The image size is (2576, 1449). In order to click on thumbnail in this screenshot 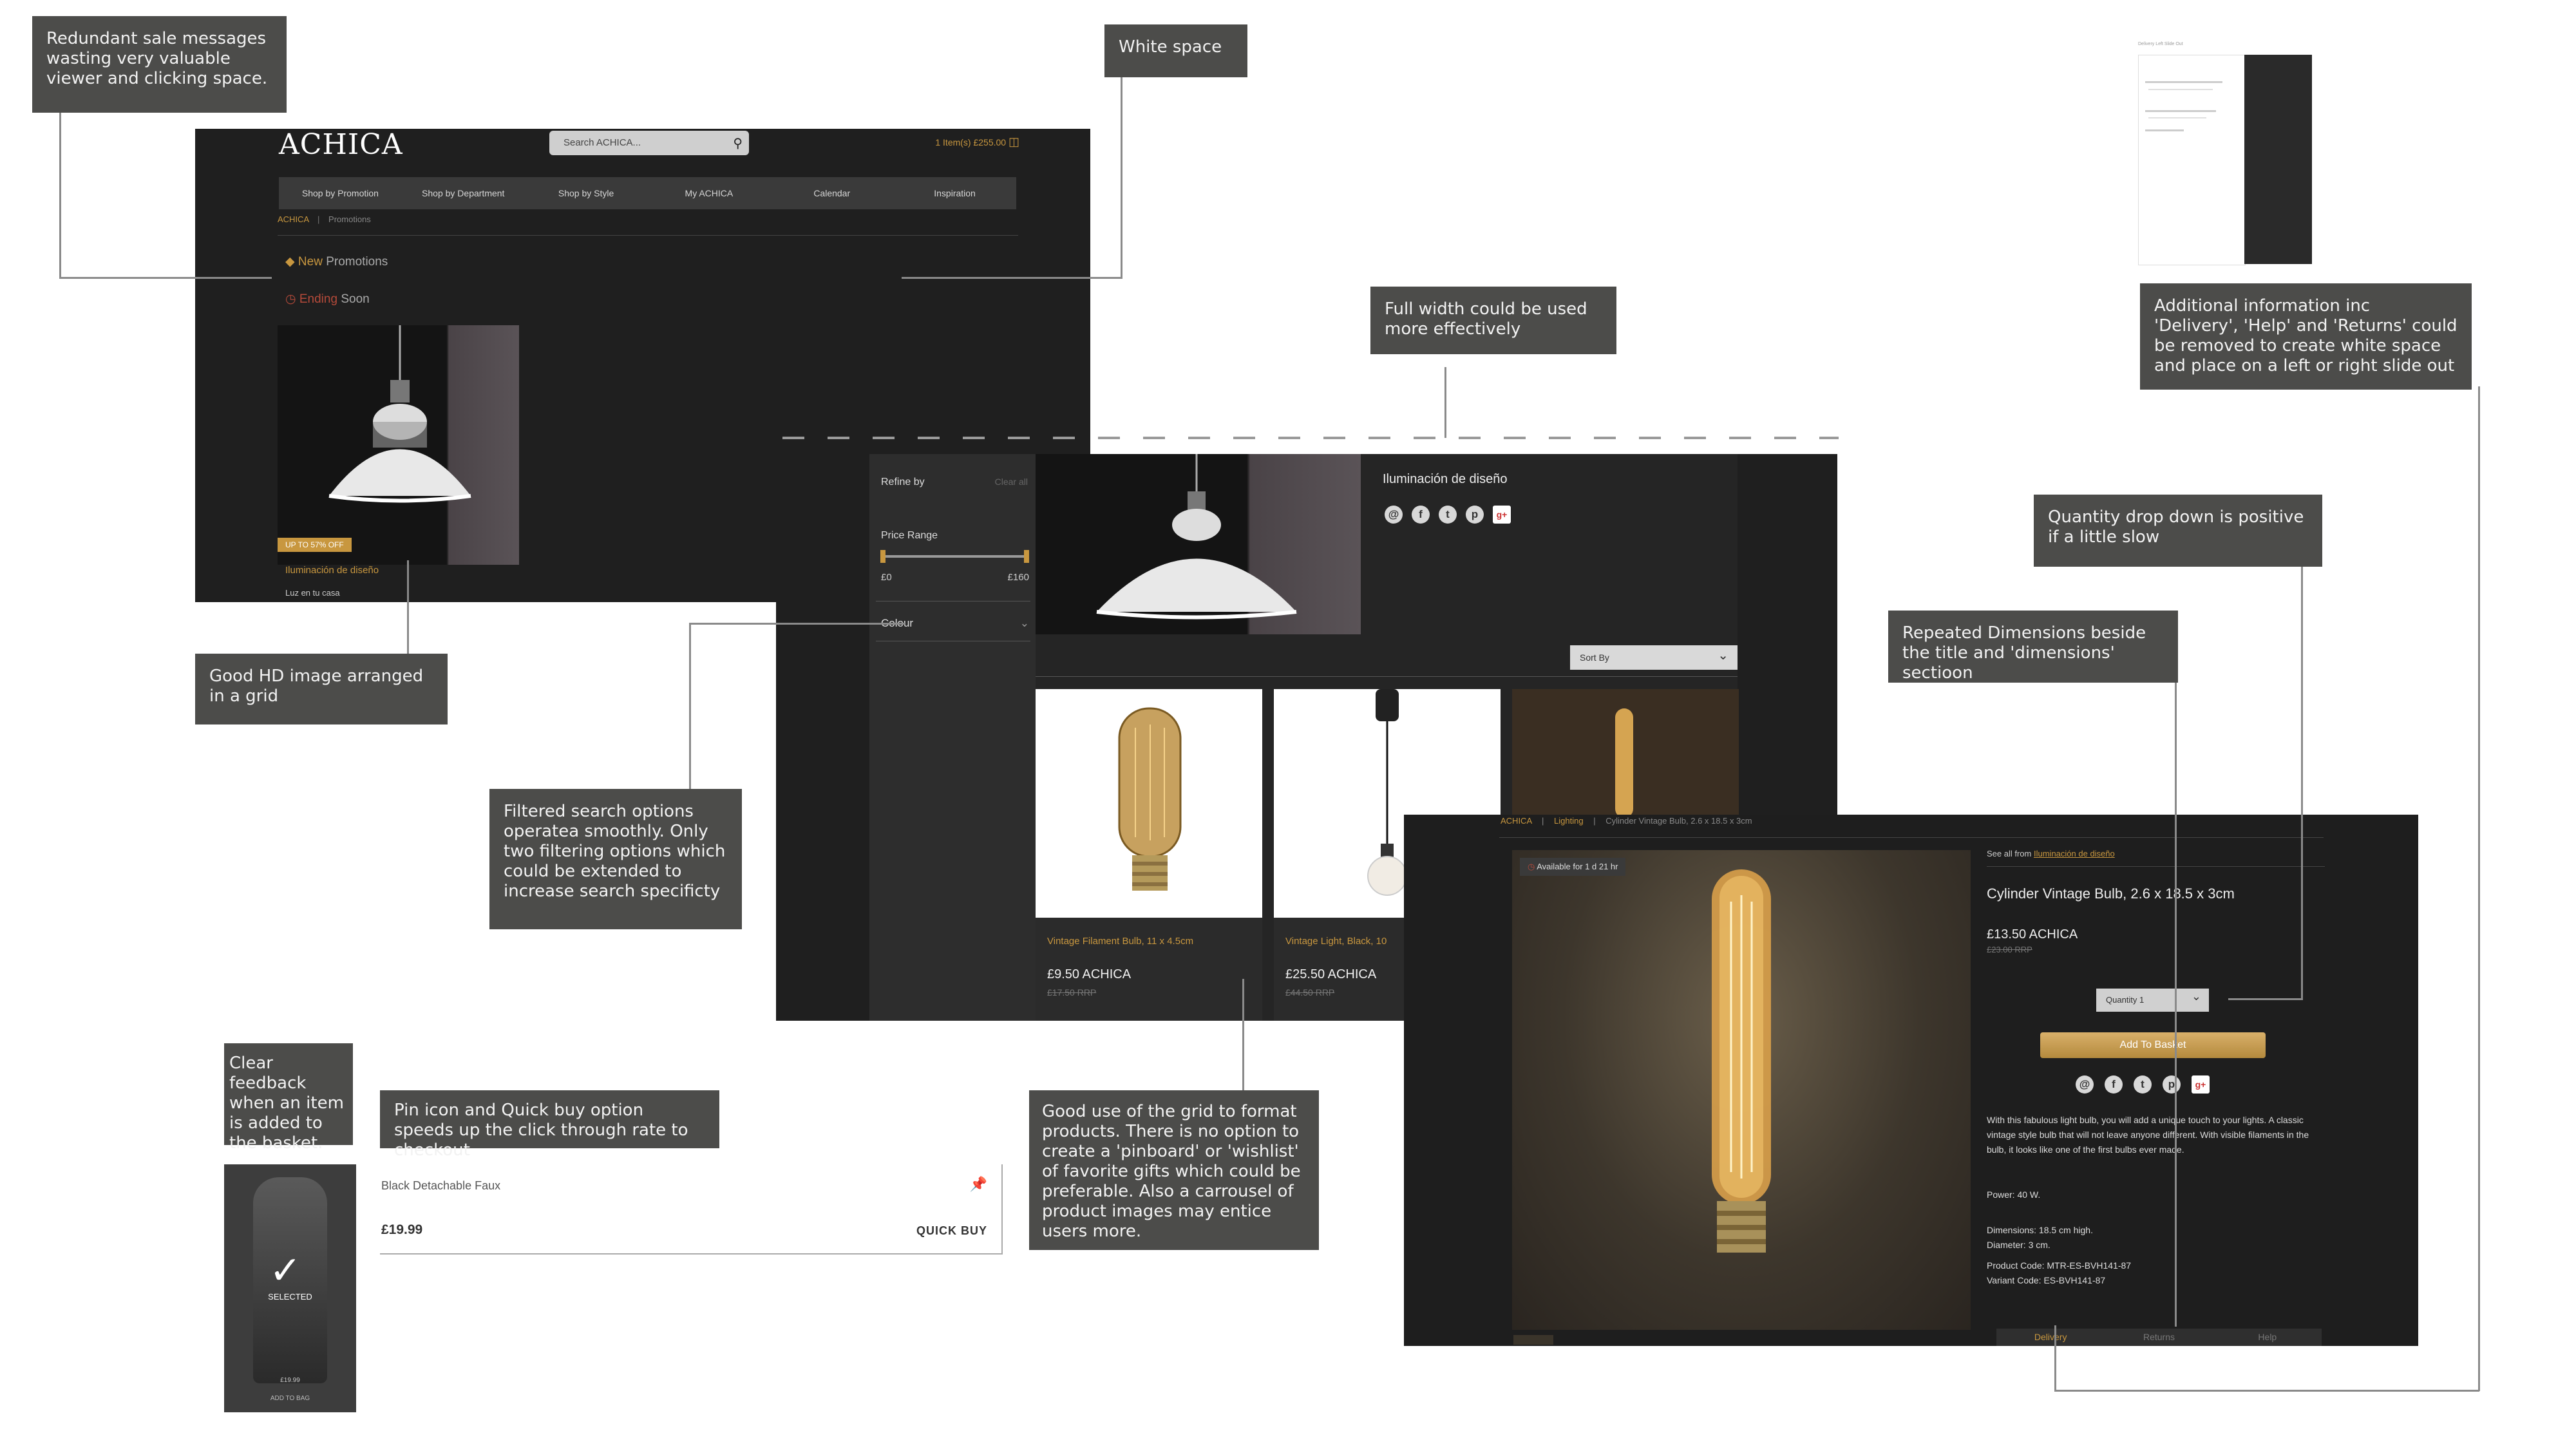, I will do `click(1533, 1340)`.